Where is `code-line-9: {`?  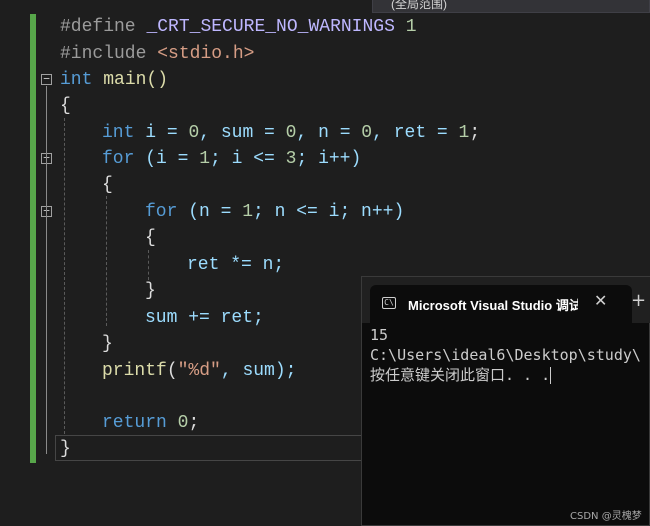 code-line-9: { is located at coordinates (150, 238).